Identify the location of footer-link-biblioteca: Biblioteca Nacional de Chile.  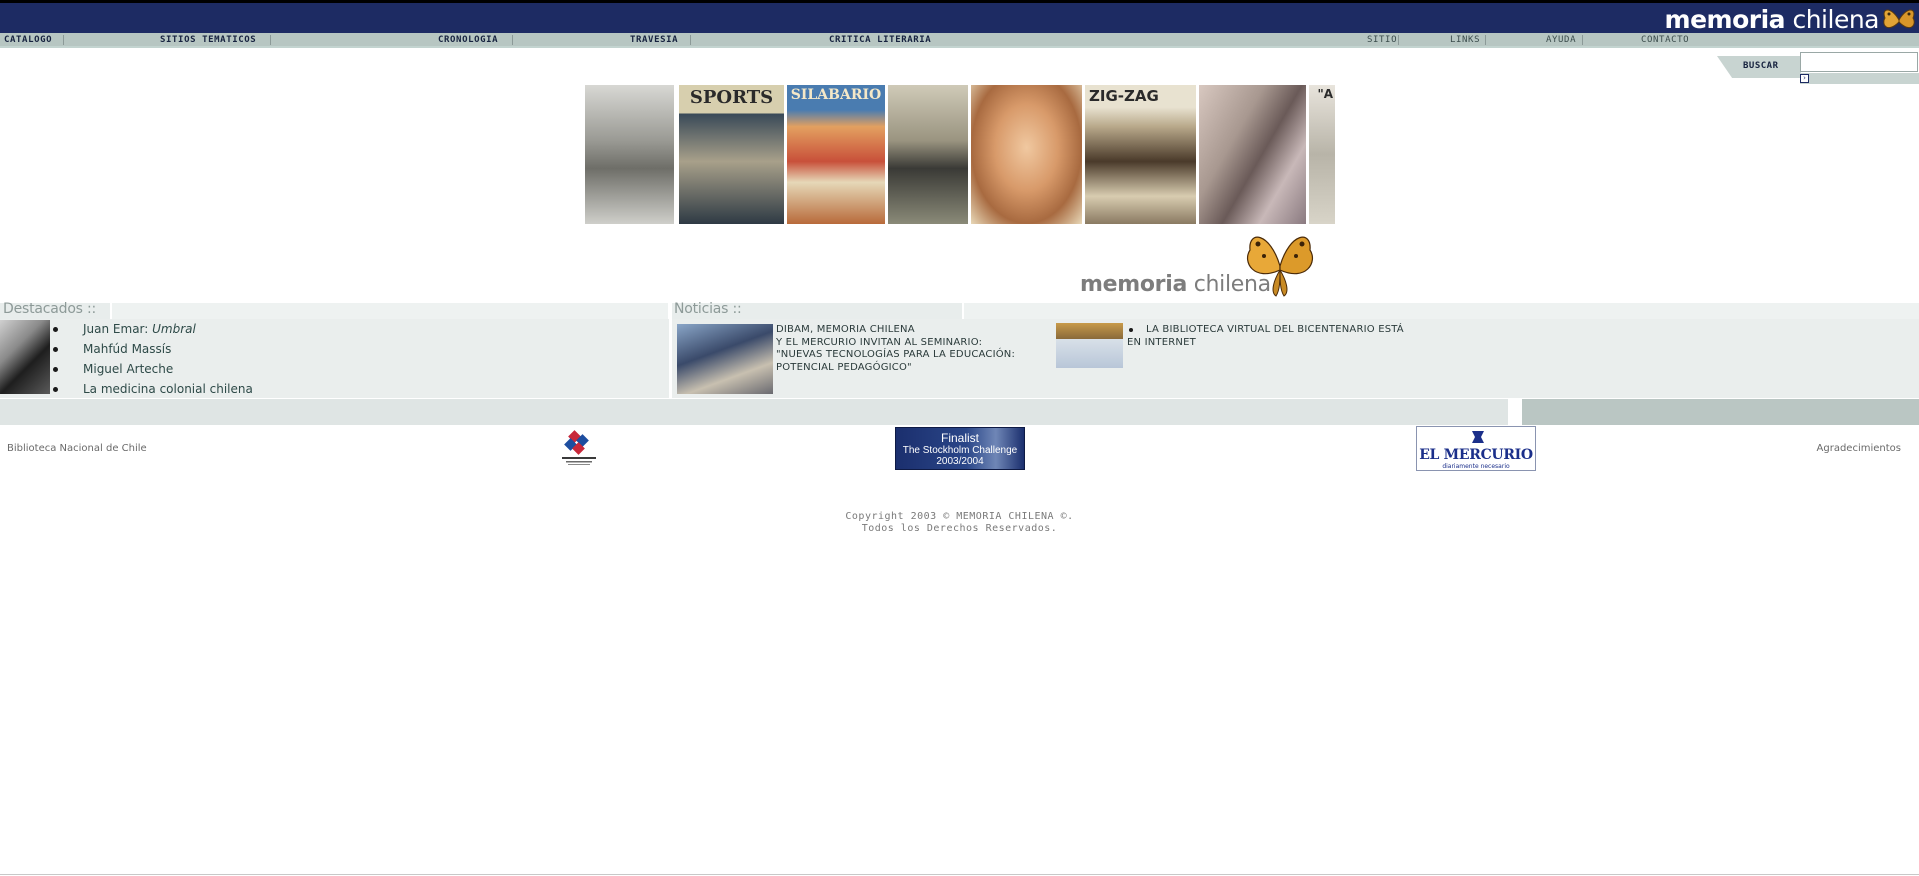
(77, 448).